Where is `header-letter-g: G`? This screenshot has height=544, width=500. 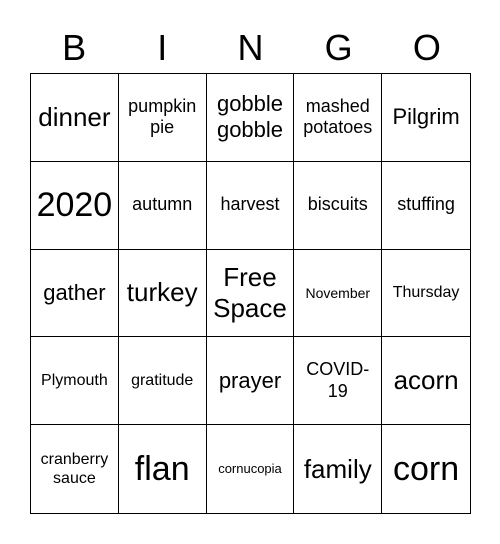 header-letter-g: G is located at coordinates (338, 47).